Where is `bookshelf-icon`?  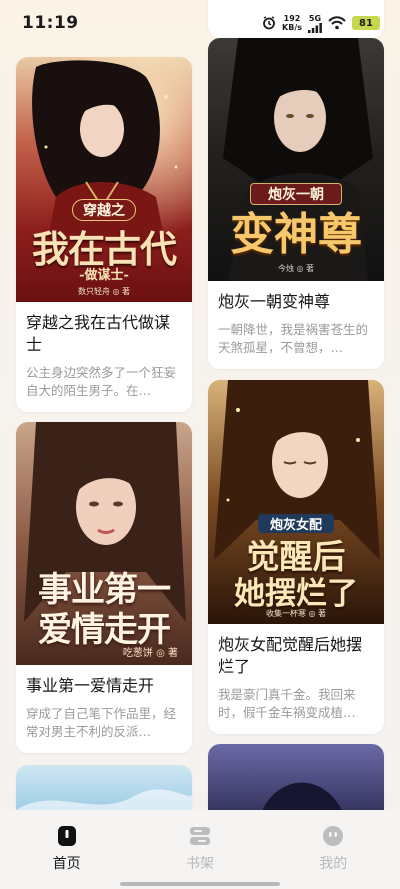
bookshelf-icon is located at coordinates (199, 836).